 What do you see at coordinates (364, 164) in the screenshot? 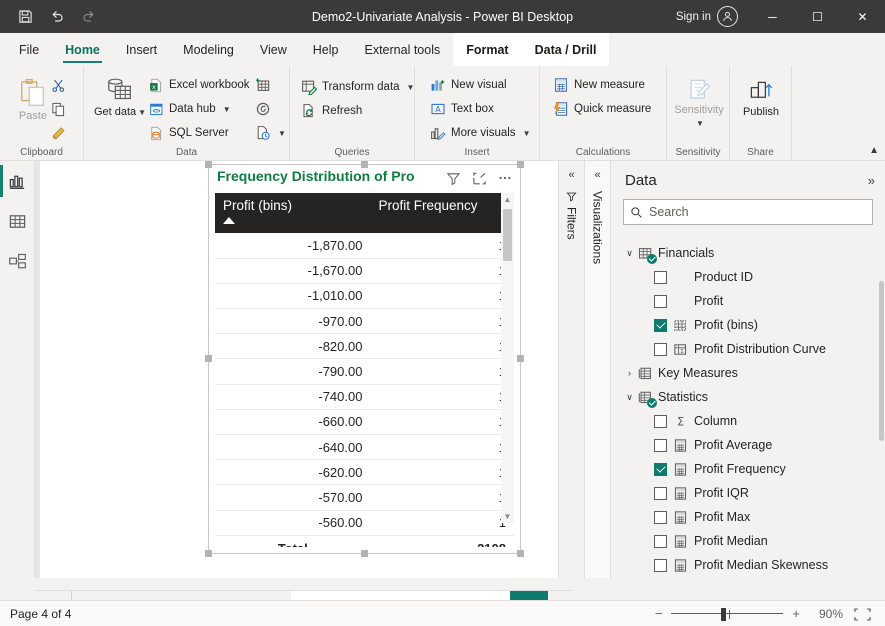
I see `resize-handle-top-middle` at bounding box center [364, 164].